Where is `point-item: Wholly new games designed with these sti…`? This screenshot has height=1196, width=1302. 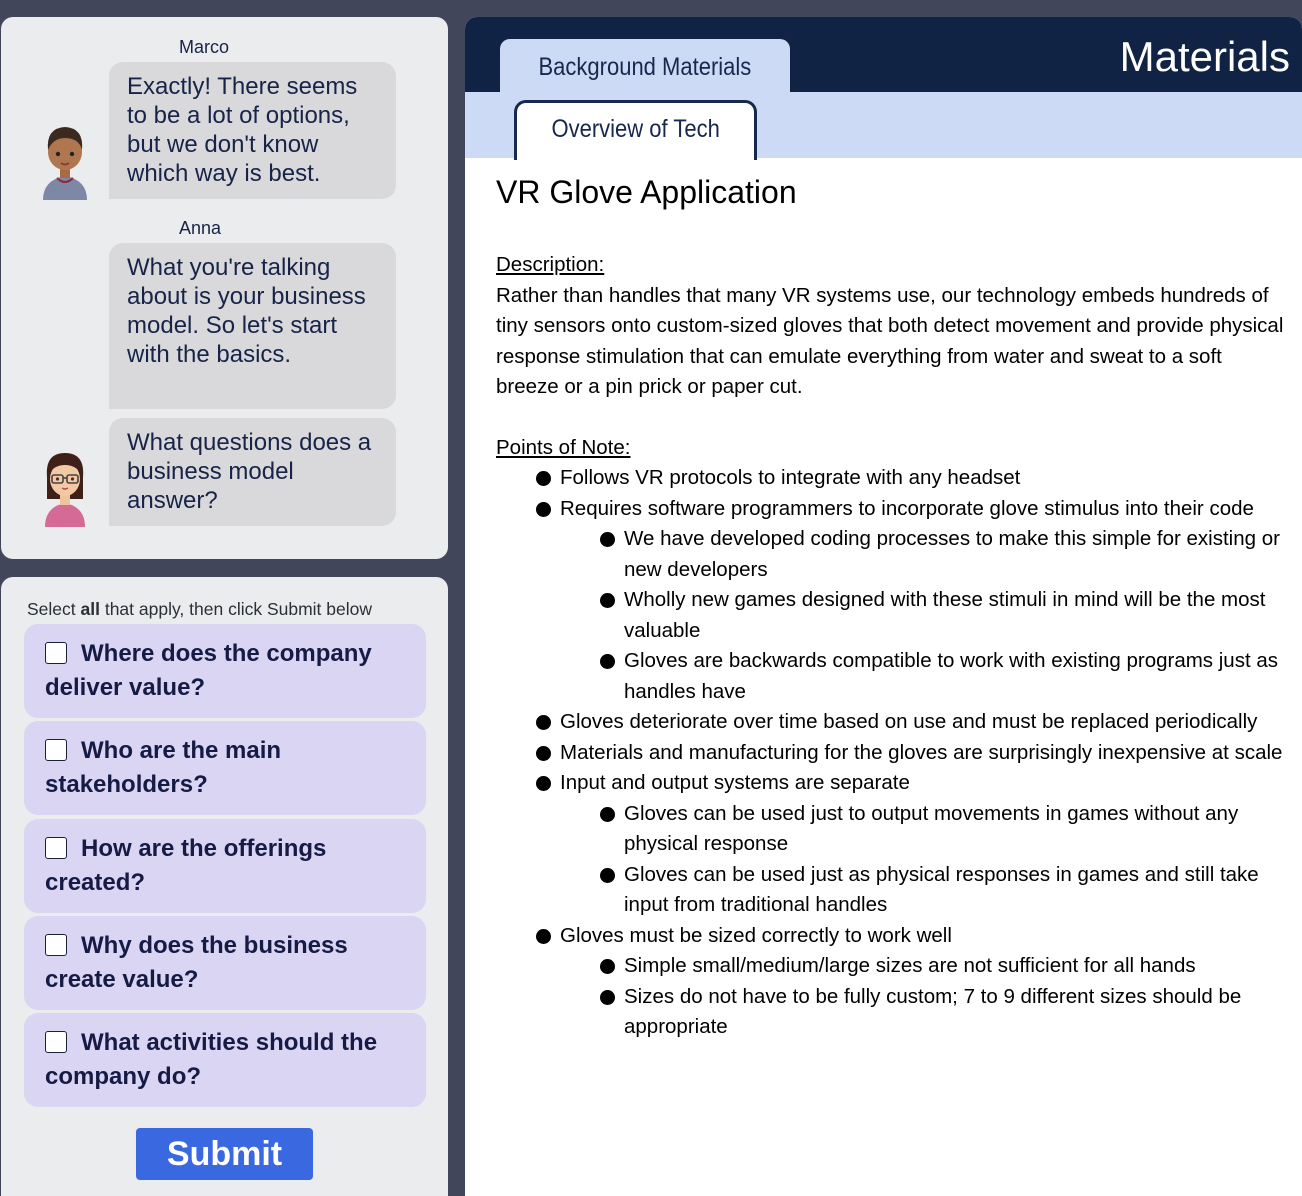 point-item: Wholly new games designed with these sti… is located at coordinates (891, 615).